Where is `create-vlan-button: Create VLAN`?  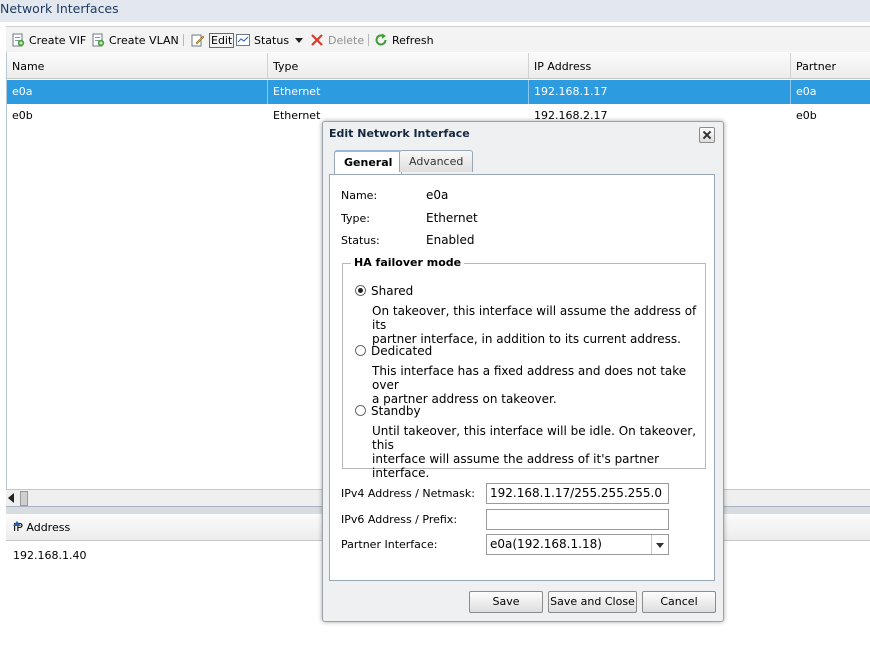 create-vlan-button: Create VLAN is located at coordinates (135, 40).